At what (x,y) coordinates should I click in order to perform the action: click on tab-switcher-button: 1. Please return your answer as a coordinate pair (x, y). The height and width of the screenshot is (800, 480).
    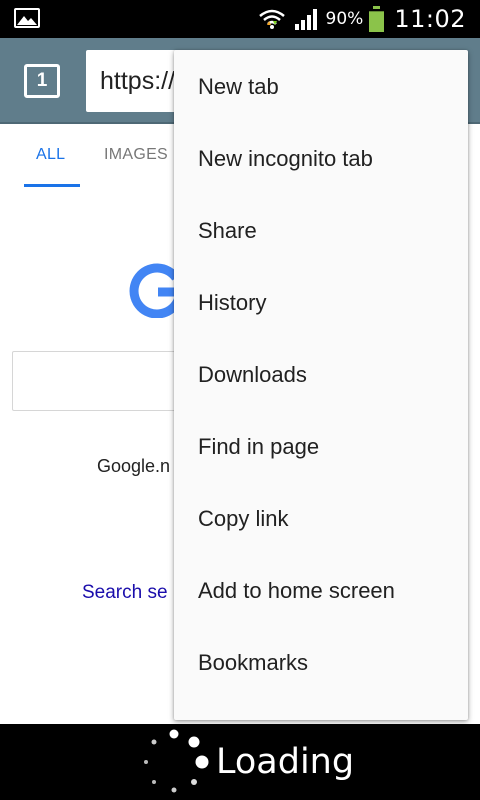
    Looking at the image, I should click on (42, 81).